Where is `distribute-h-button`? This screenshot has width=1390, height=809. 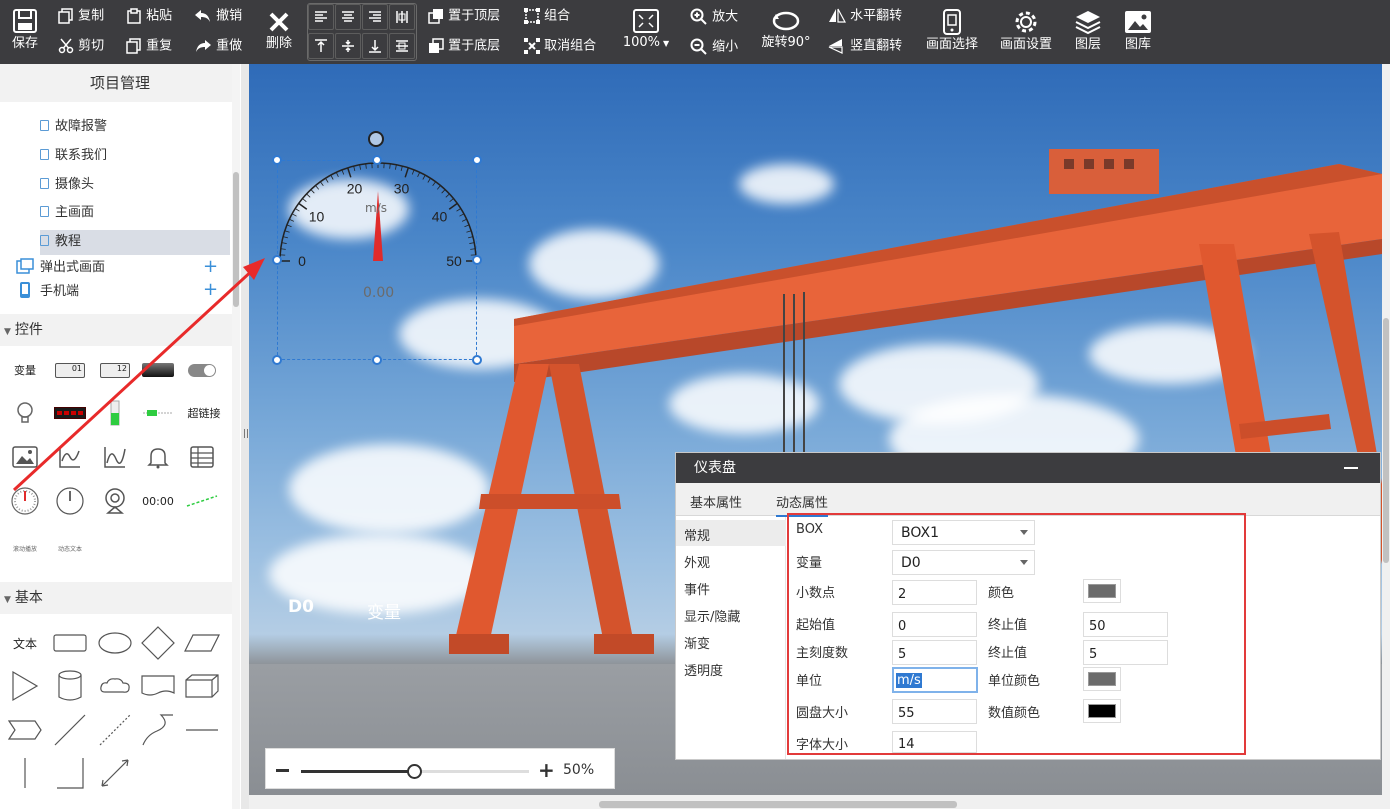
distribute-h-button is located at coordinates (402, 17).